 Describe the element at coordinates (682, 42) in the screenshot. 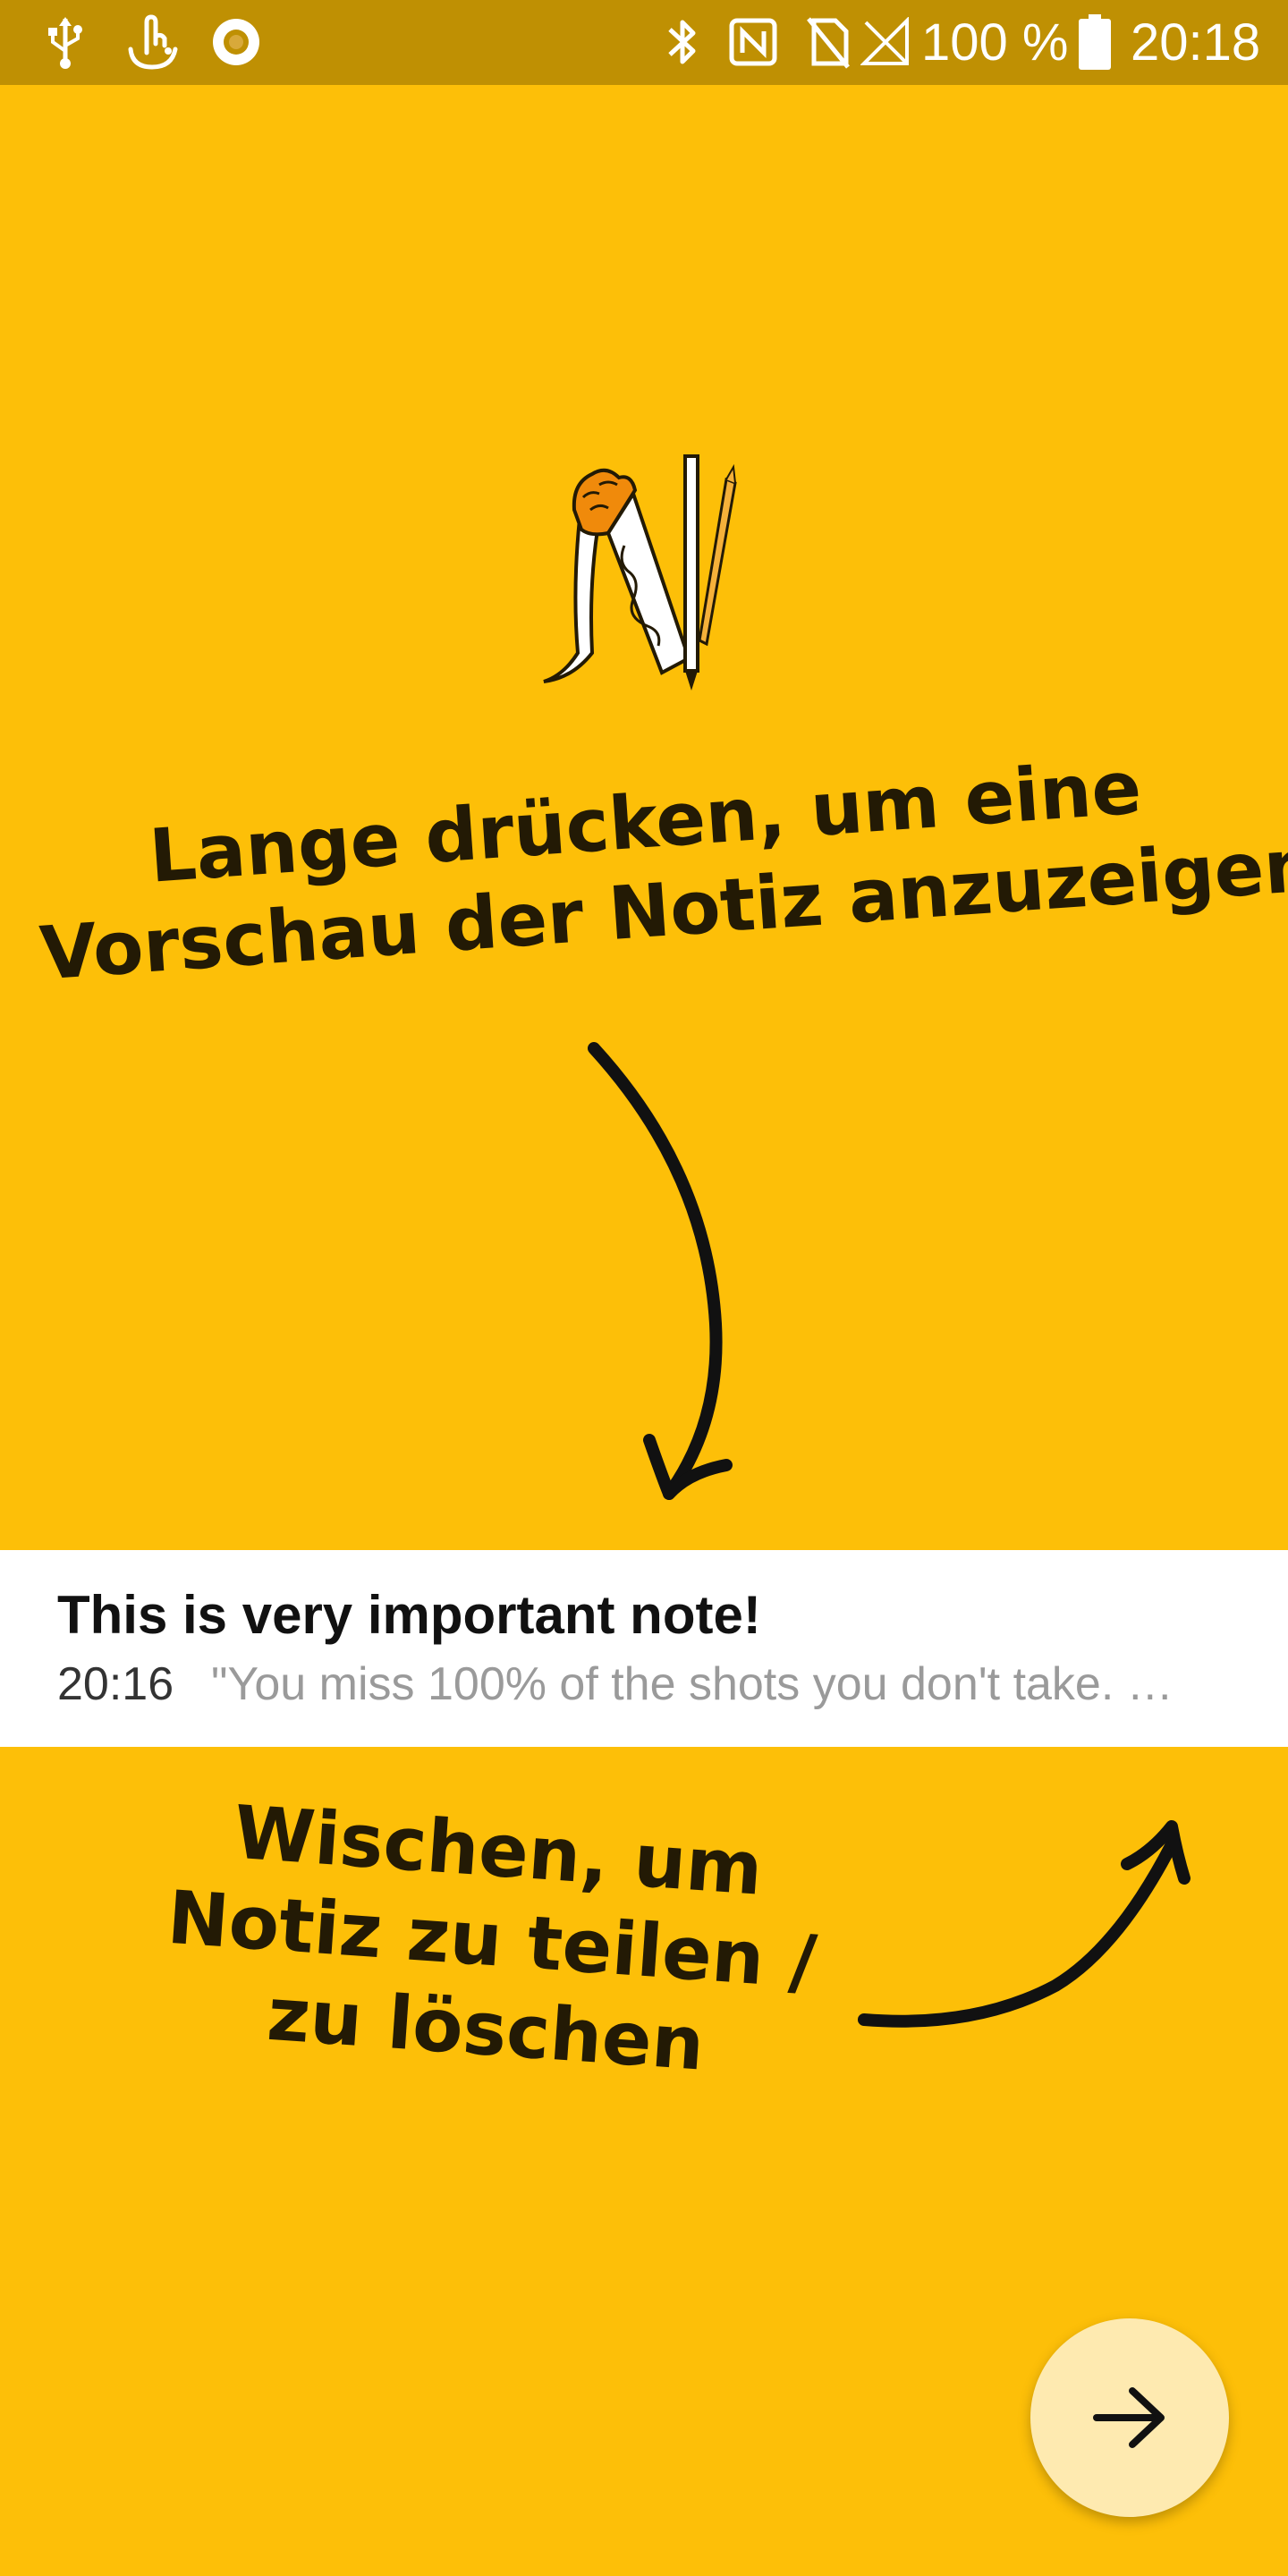

I see `bluetooth-icon` at that location.